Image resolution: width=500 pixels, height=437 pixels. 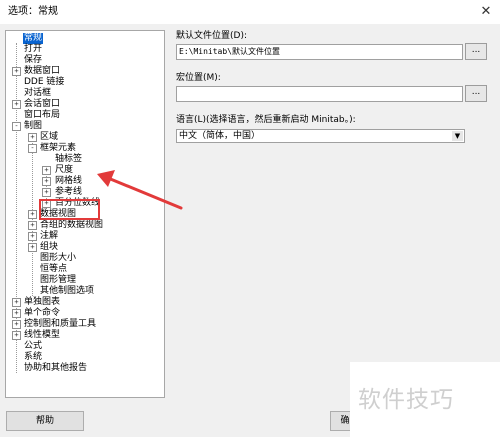 I want to click on tree-item-label: 协助和其他报告, so click(x=56, y=368).